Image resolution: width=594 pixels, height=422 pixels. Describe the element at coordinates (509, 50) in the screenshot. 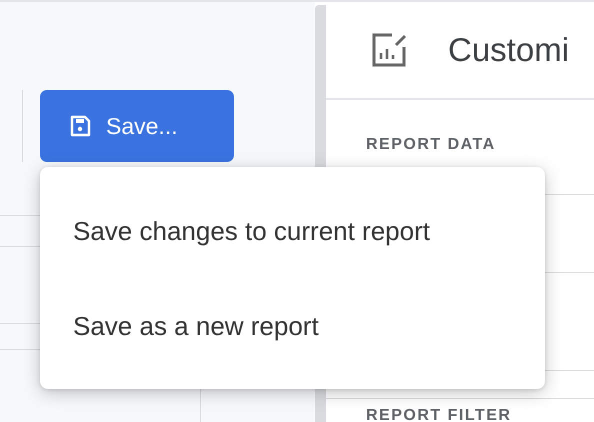

I see `panel-title: Customi` at that location.